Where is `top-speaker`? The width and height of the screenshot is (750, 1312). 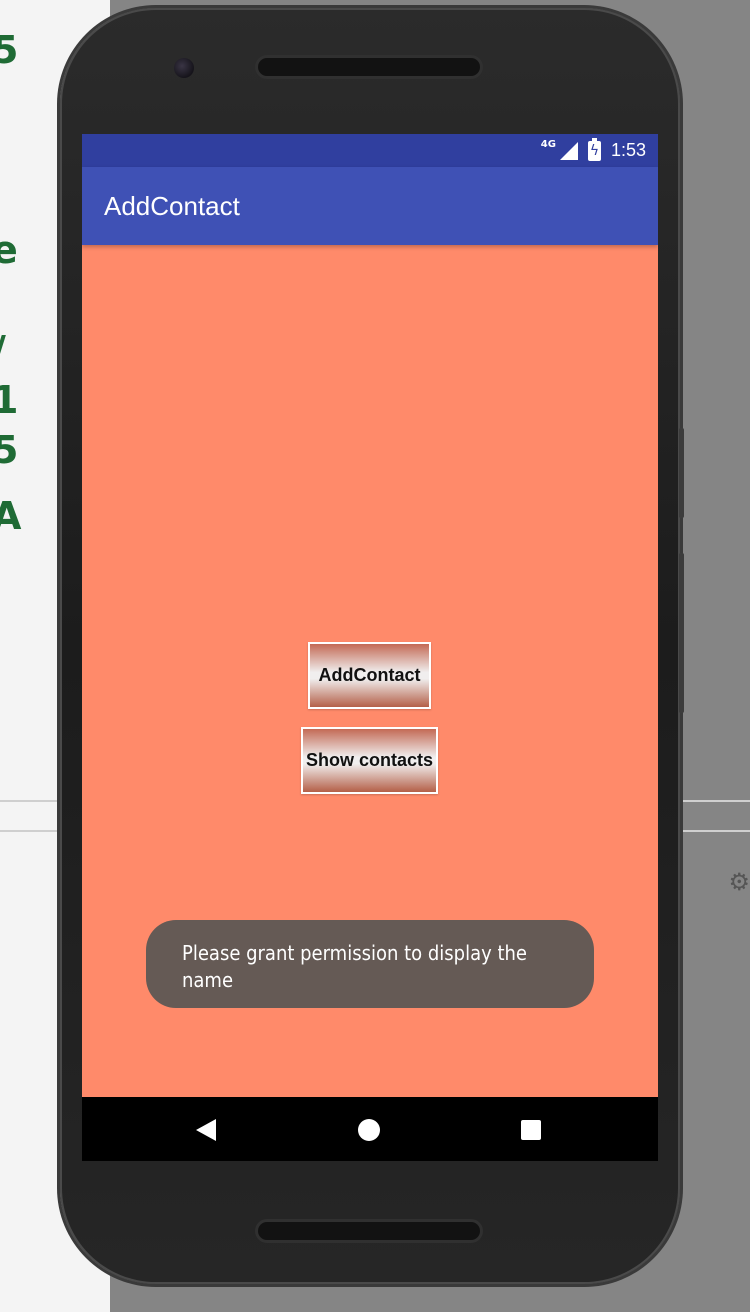 top-speaker is located at coordinates (369, 67).